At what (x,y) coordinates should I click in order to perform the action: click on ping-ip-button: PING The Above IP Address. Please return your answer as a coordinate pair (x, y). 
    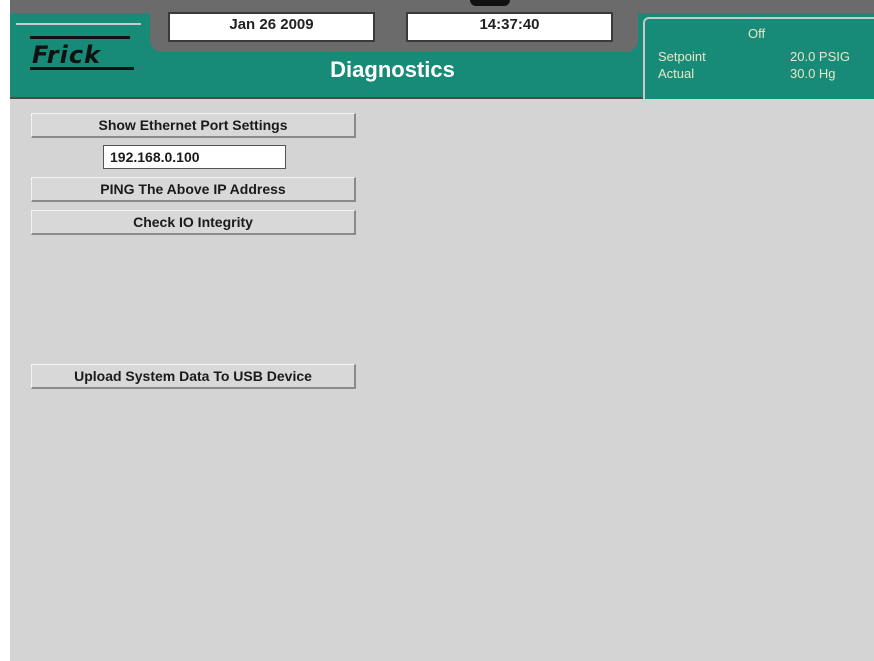
    Looking at the image, I should click on (193, 189).